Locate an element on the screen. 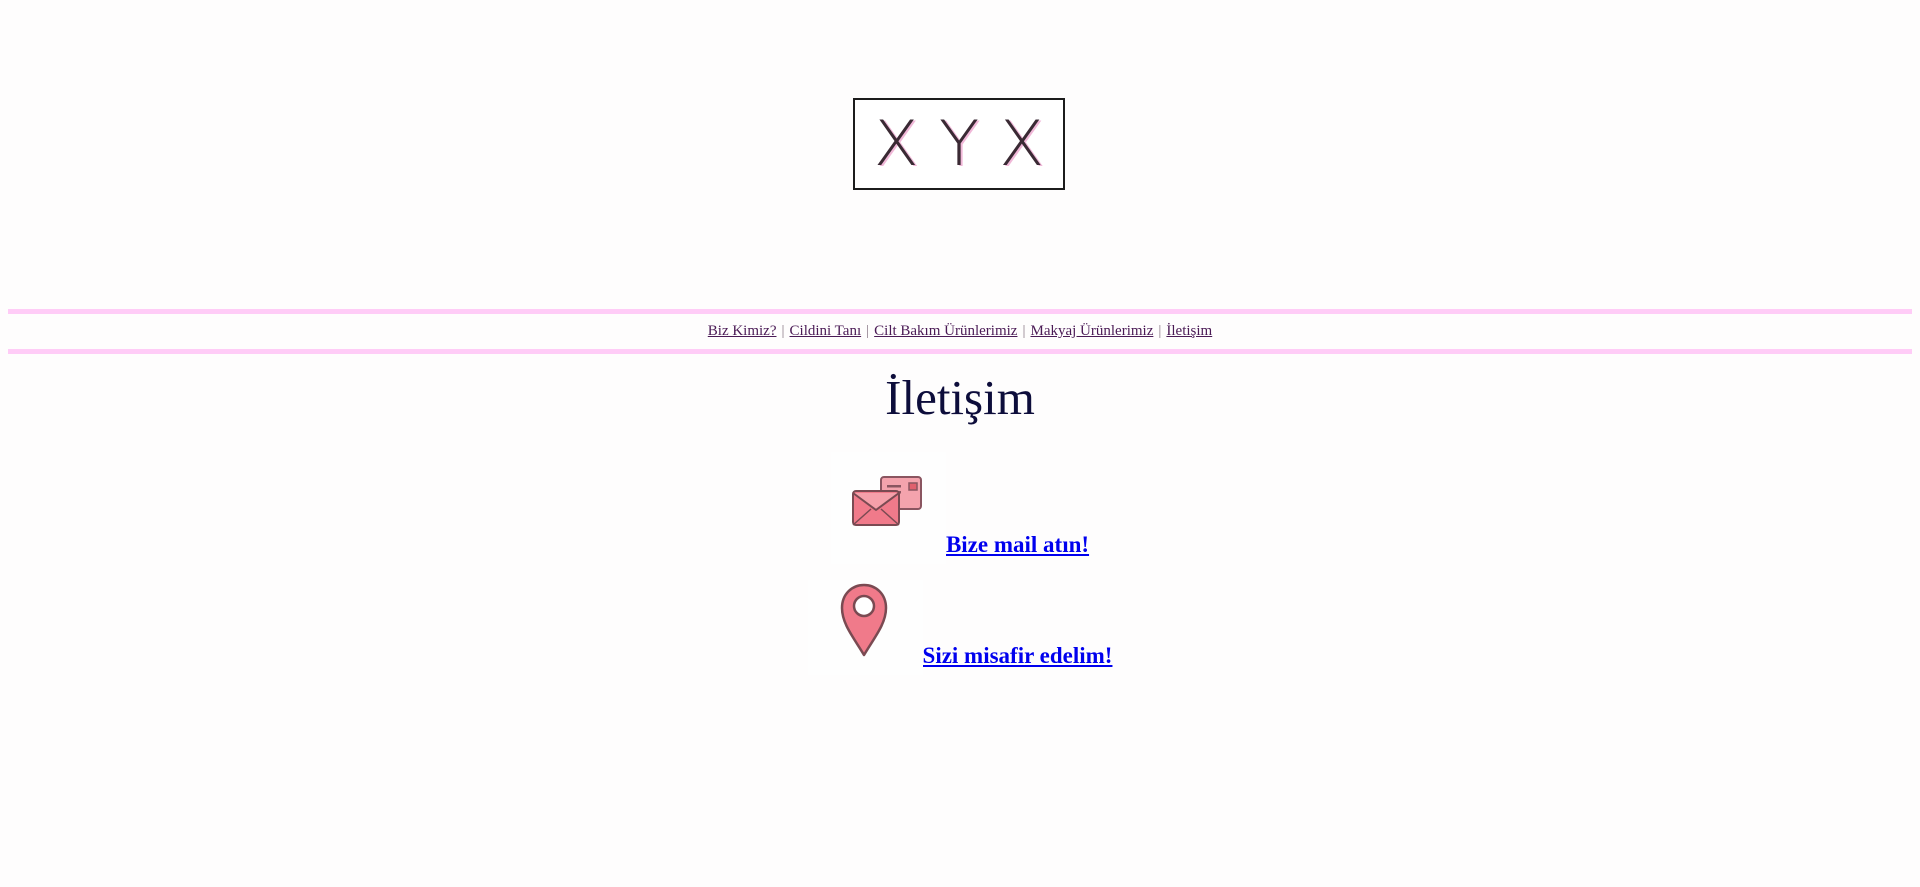 The height and width of the screenshot is (887, 1920). nav-link-iletisim: İletişim is located at coordinates (1189, 331).